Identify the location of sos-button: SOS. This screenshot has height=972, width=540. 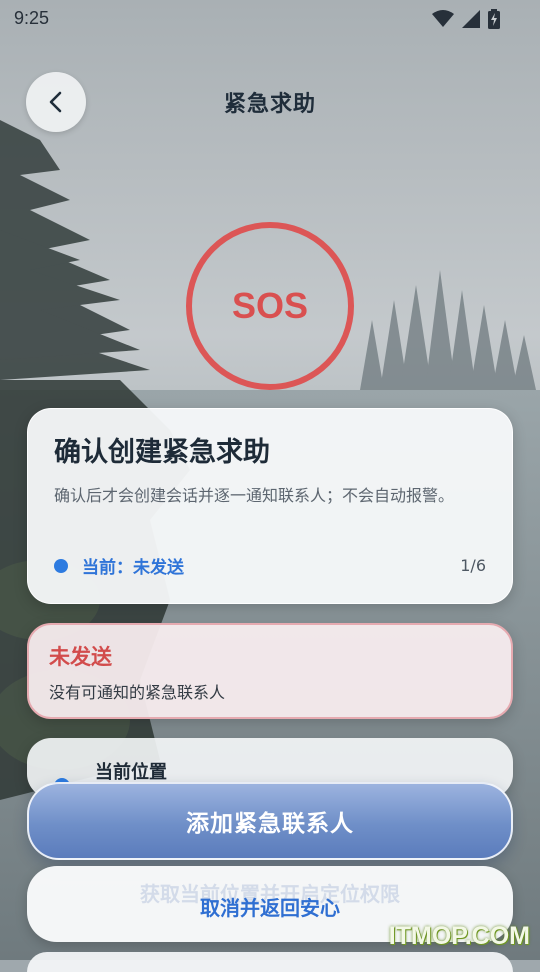
(270, 306).